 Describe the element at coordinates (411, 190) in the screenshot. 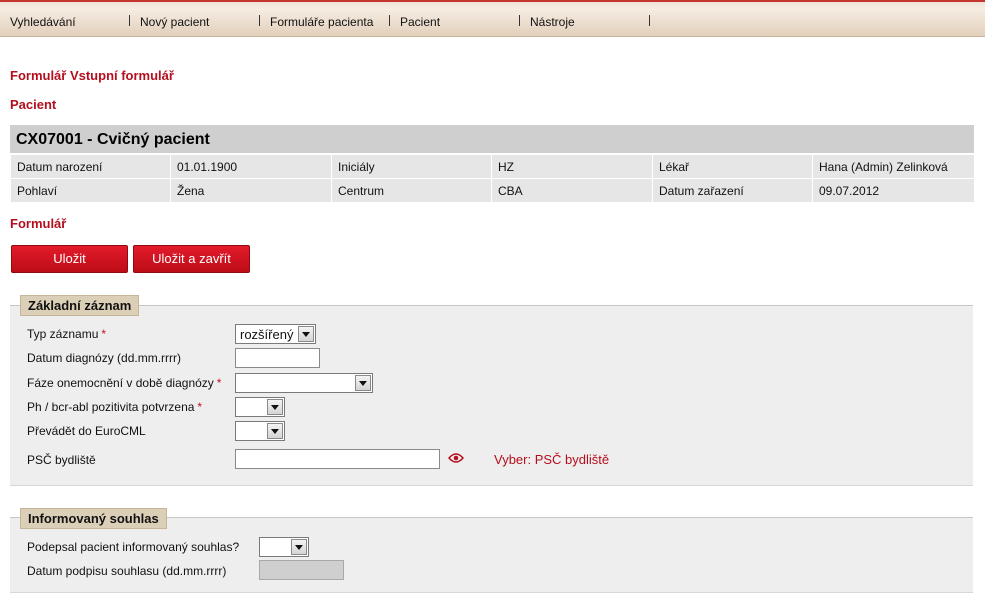

I see `center-label: Centrum` at that location.